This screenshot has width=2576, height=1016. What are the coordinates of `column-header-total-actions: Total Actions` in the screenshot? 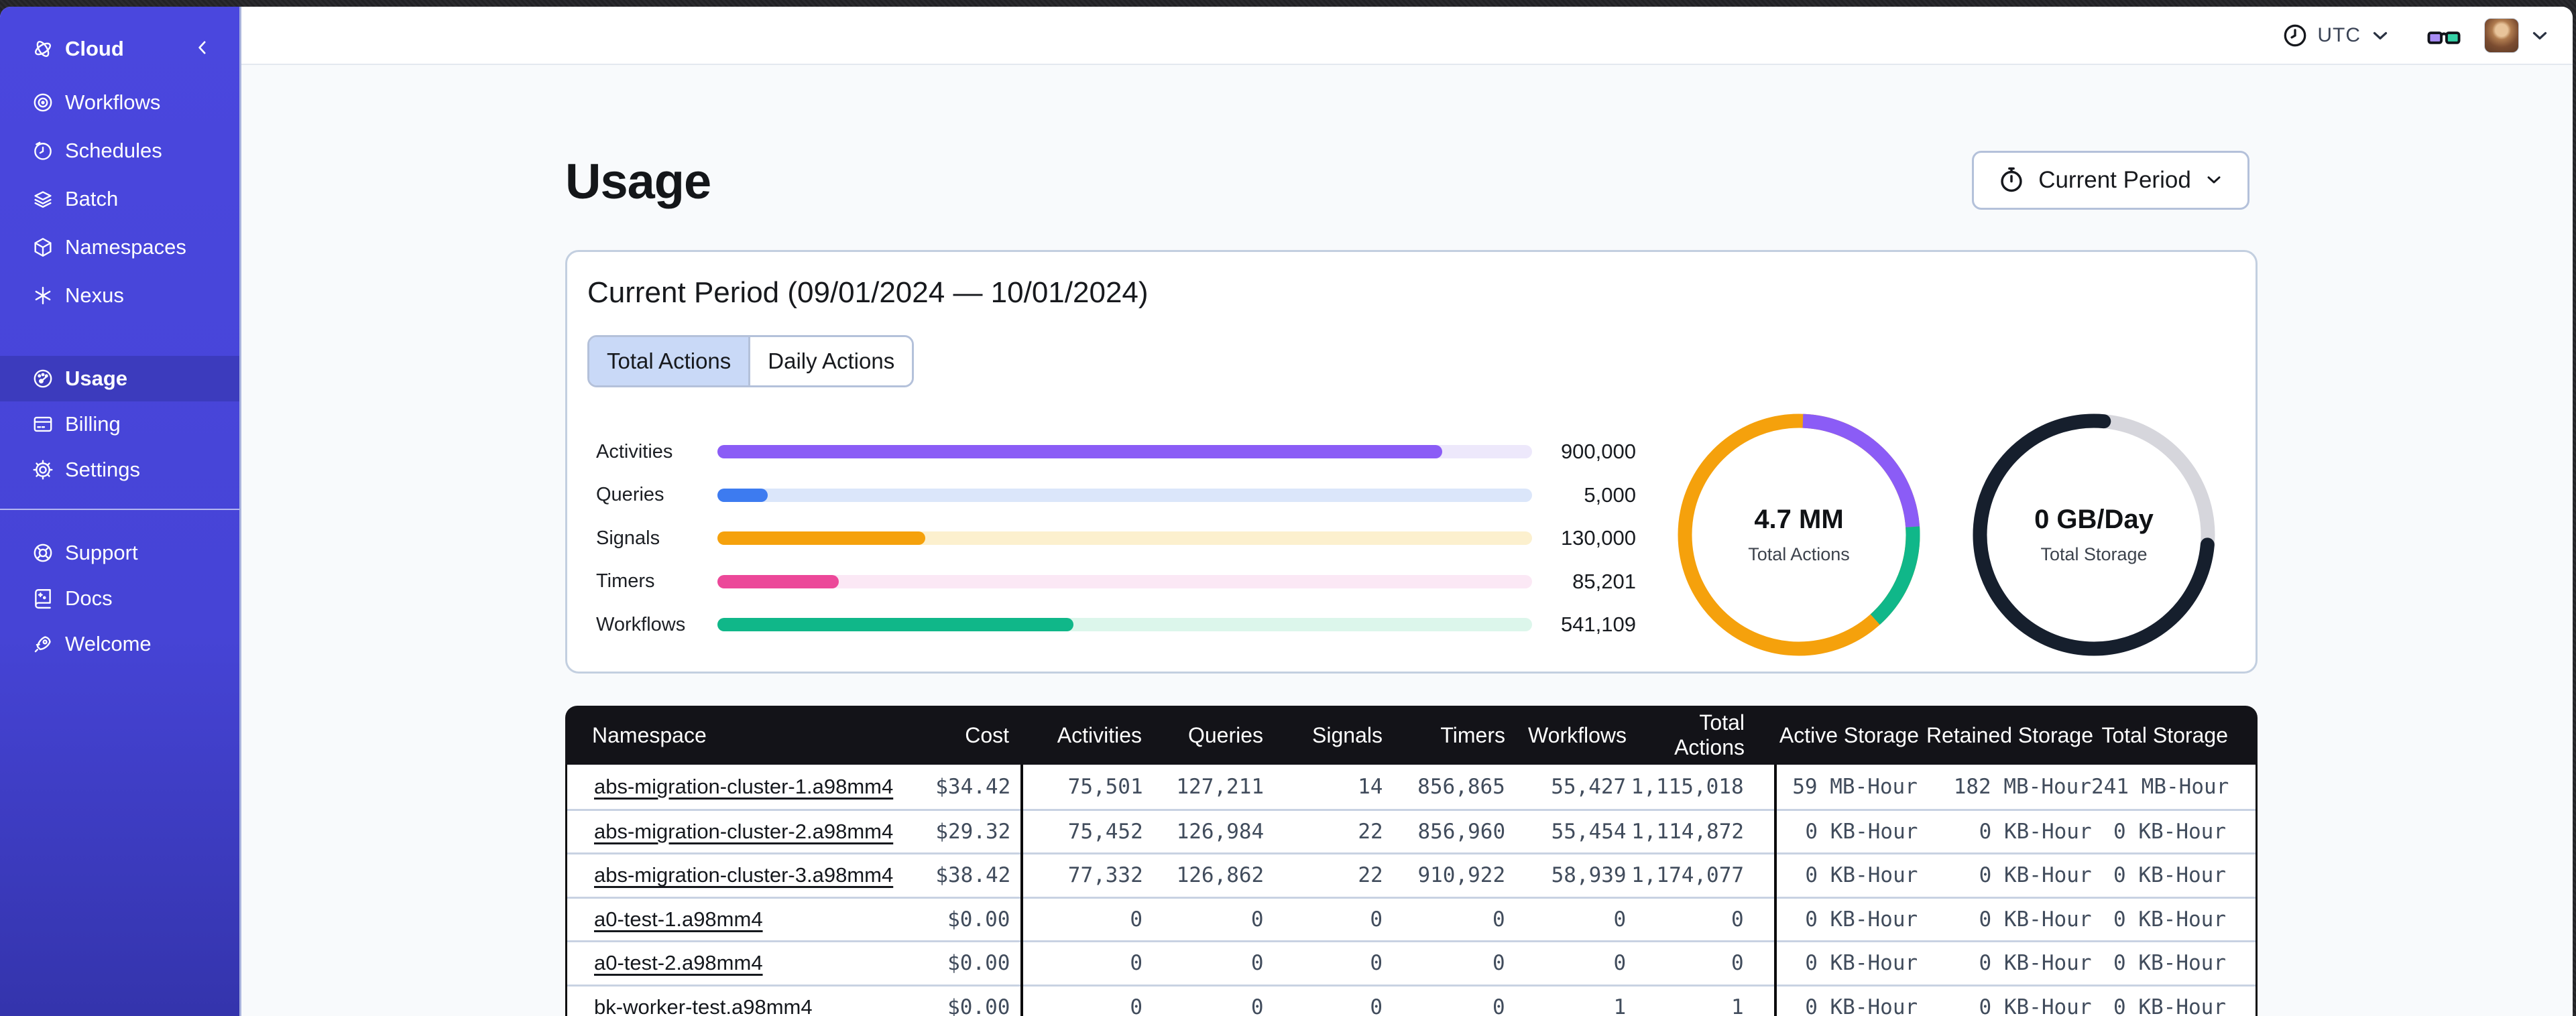 It's located at (1709, 735).